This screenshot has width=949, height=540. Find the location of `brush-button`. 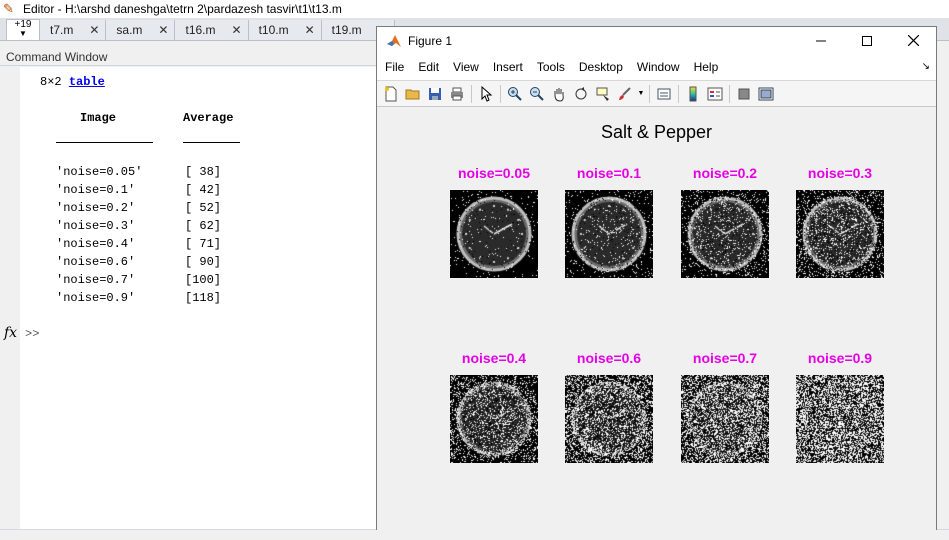

brush-button is located at coordinates (625, 94).